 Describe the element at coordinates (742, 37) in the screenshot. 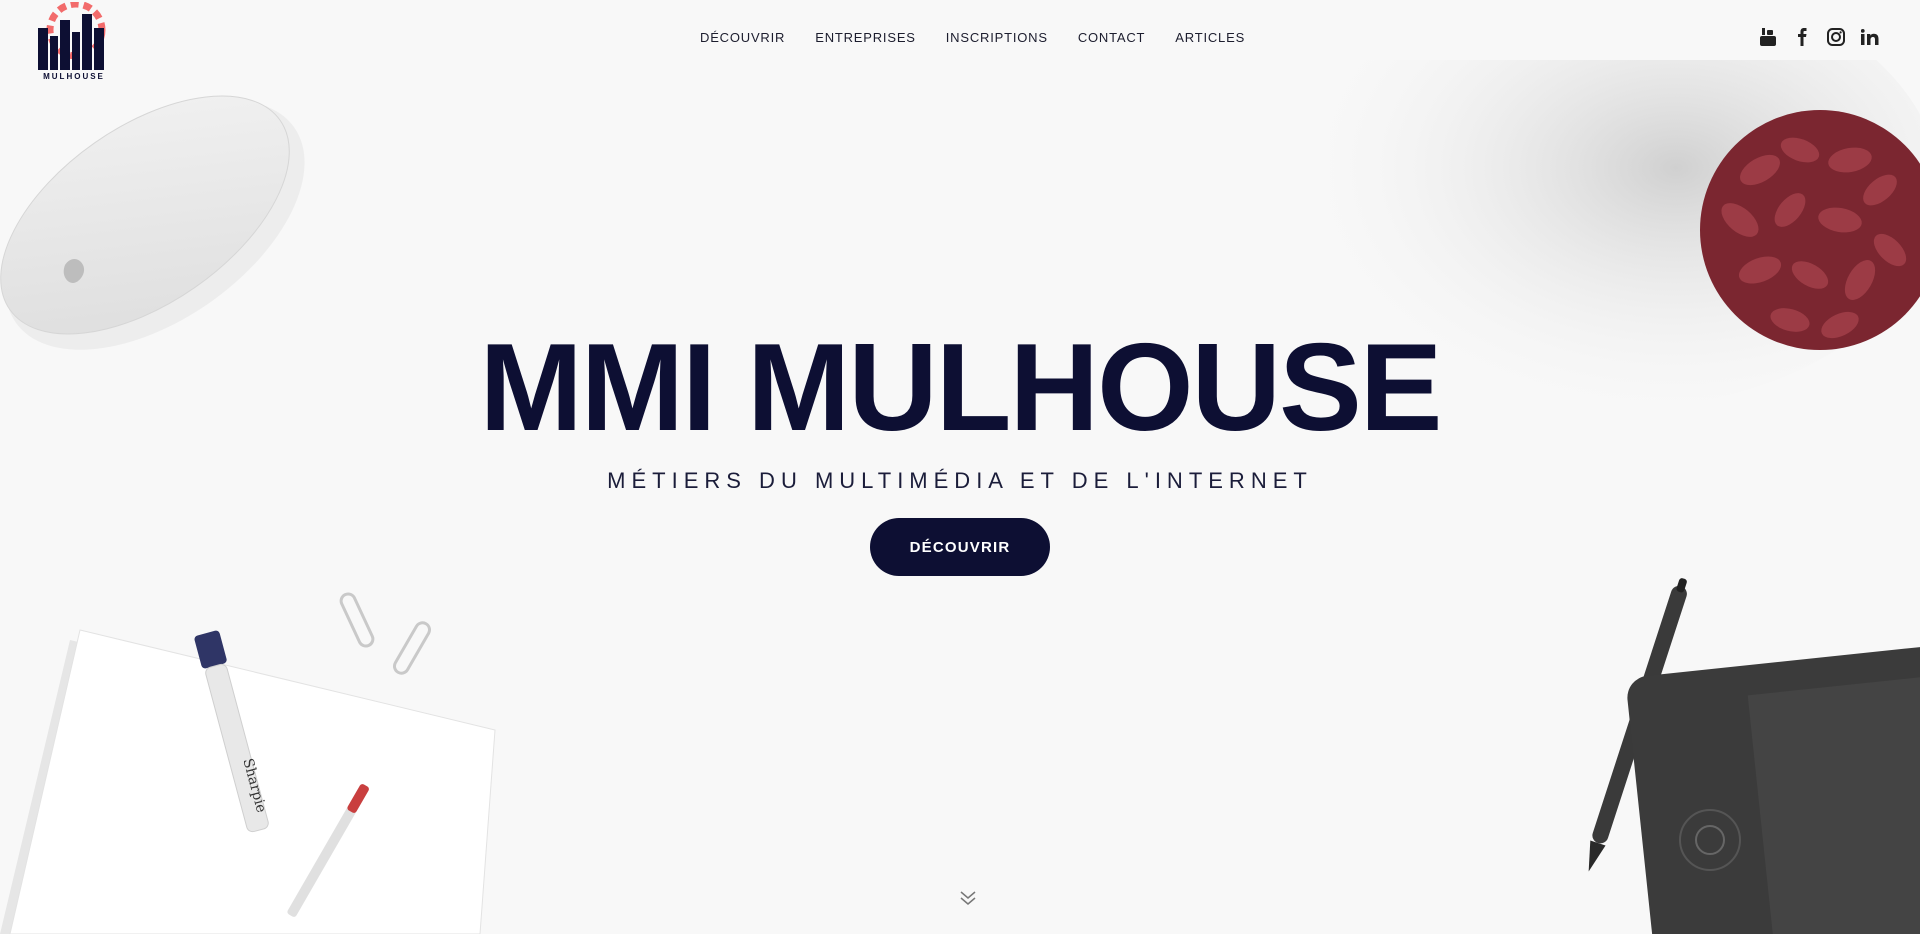

I see `nav-item-decouvrir: DÉCOUVRIR` at that location.